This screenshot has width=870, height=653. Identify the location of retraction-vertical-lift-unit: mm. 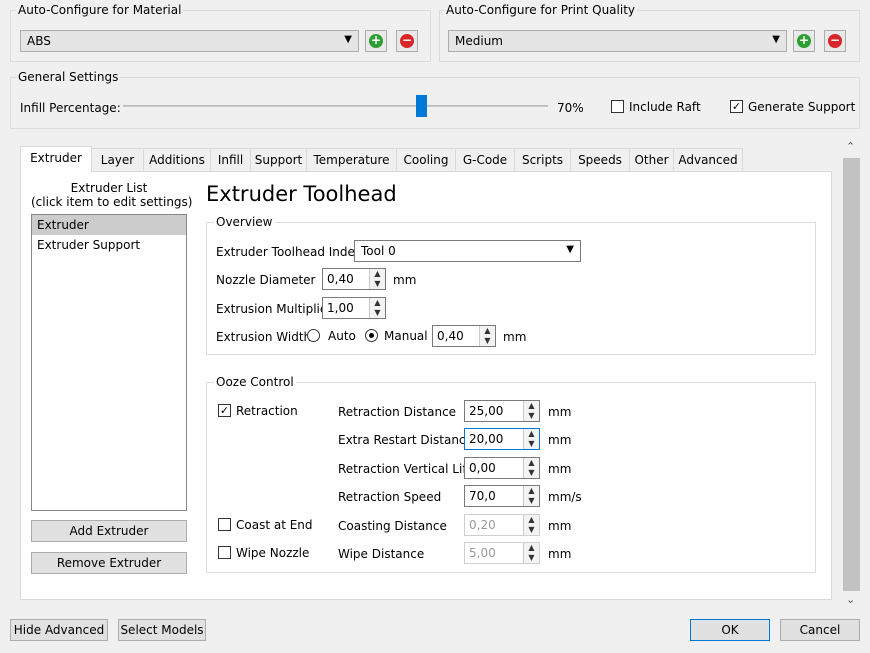
(560, 469).